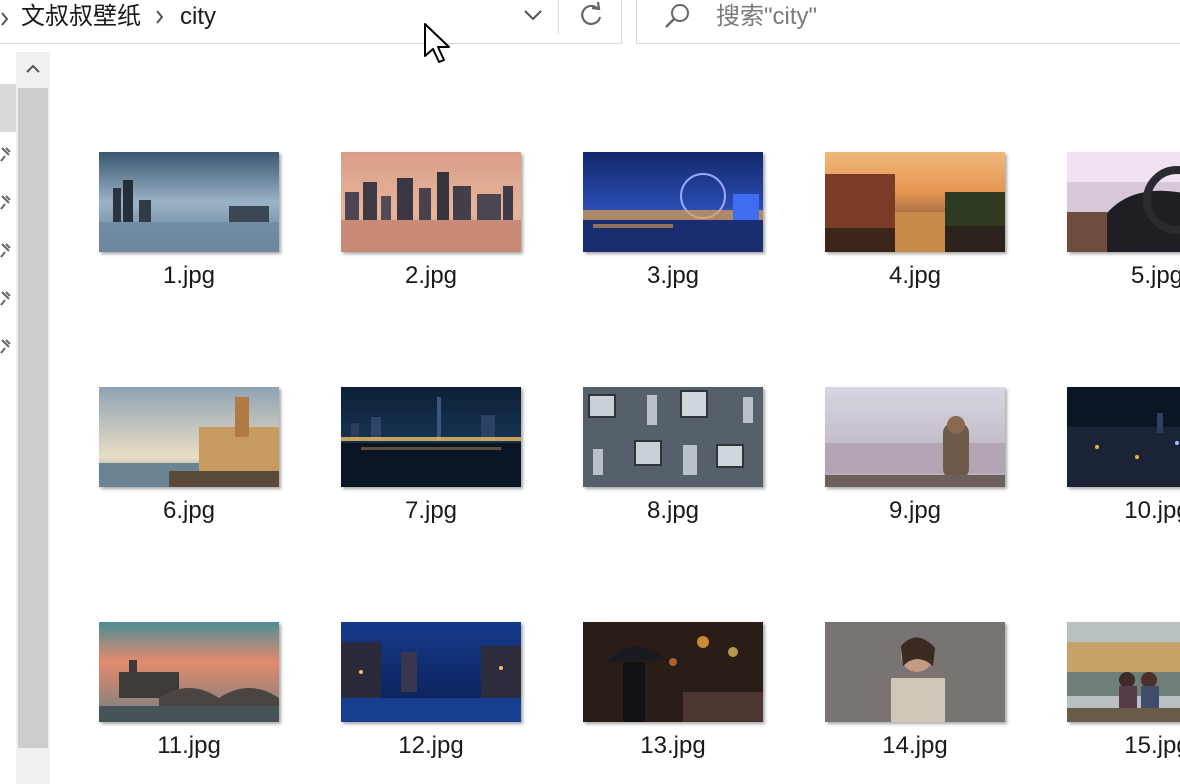 The height and width of the screenshot is (784, 1180). Describe the element at coordinates (915, 511) in the screenshot. I see `file-name: 9.jpg` at that location.